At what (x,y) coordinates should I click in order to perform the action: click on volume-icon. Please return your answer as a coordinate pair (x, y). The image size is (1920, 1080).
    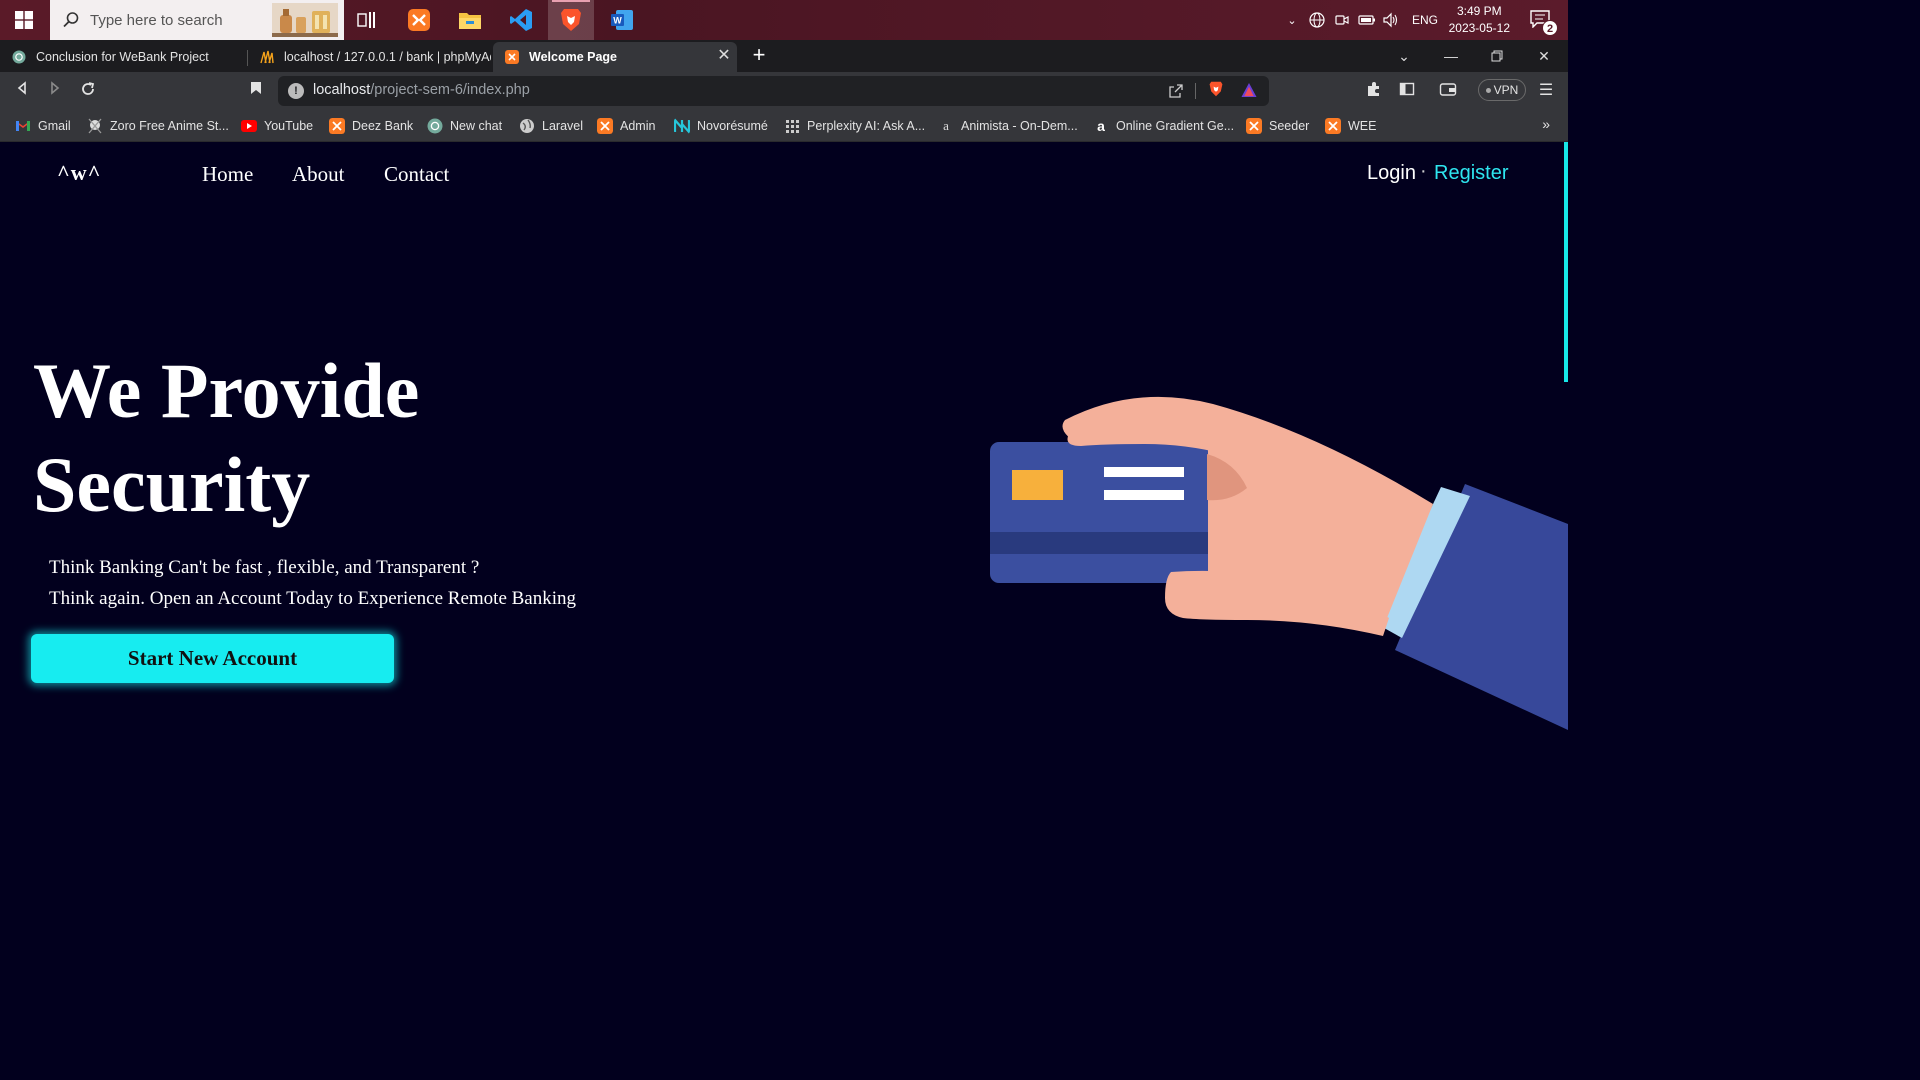
    Looking at the image, I should click on (1391, 20).